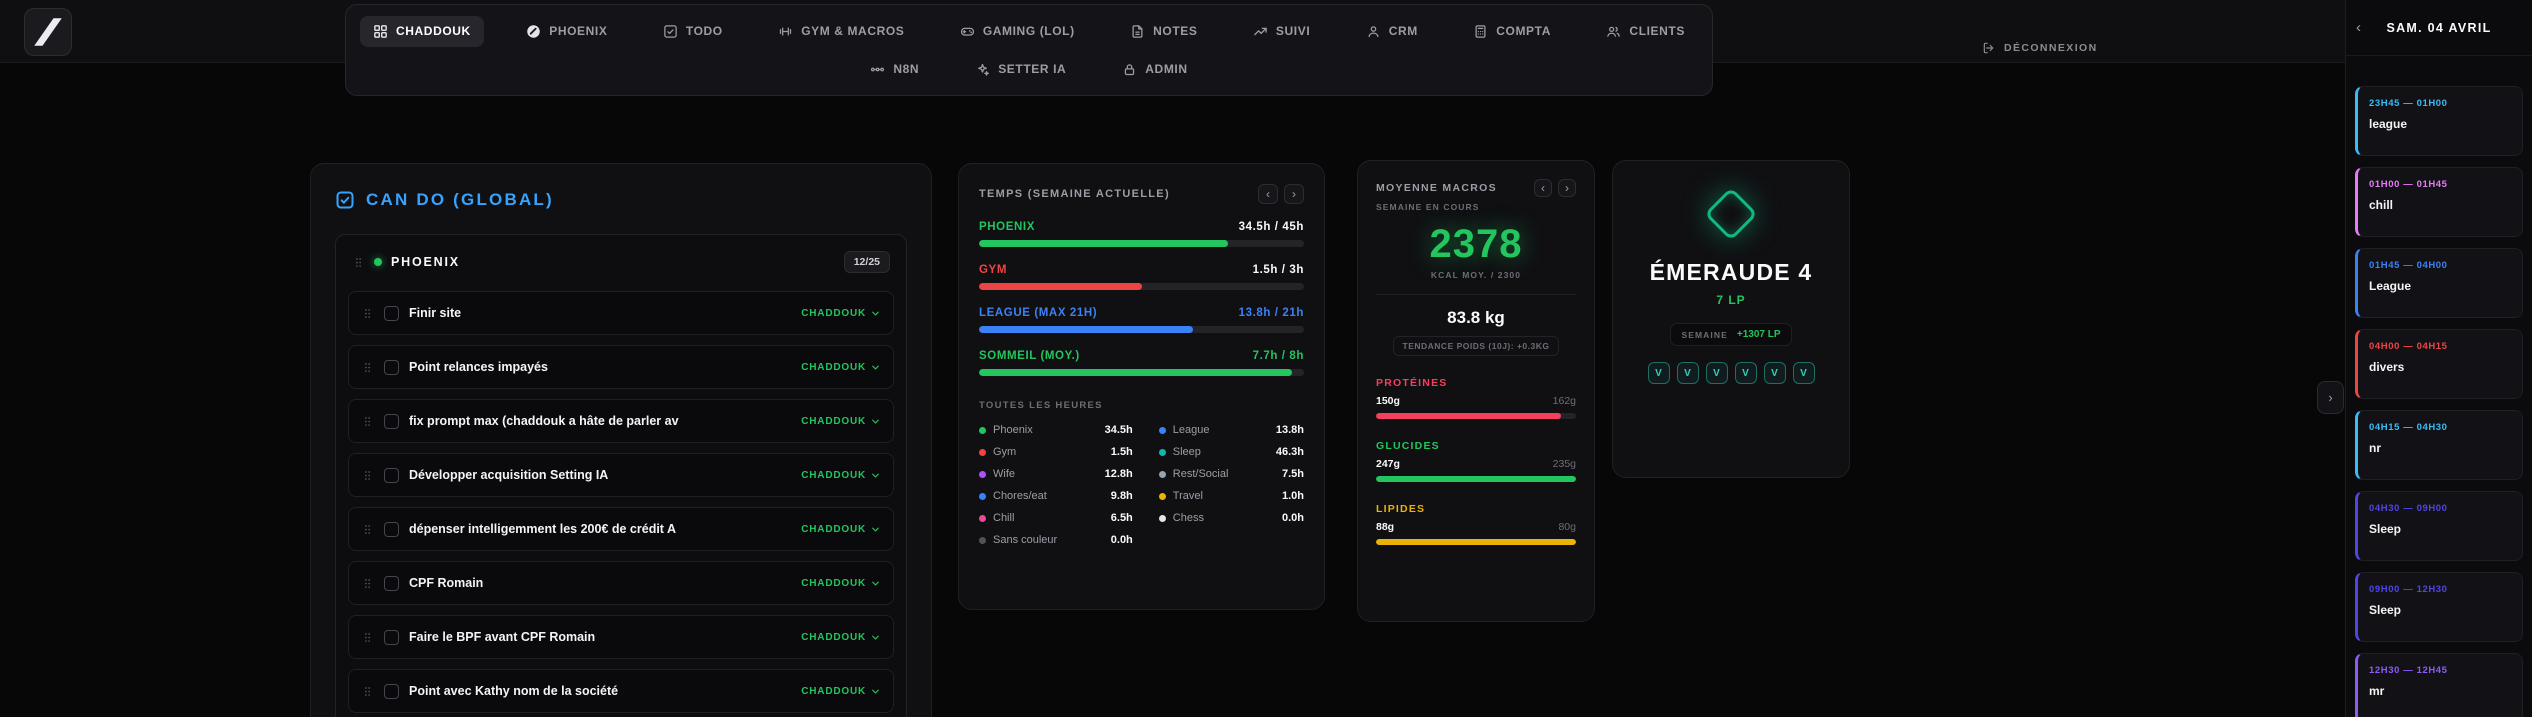 The height and width of the screenshot is (717, 2532). Describe the element at coordinates (2439, 607) in the screenshot. I see `calendar-event: 09H00 — 12H30 Sleep` at that location.